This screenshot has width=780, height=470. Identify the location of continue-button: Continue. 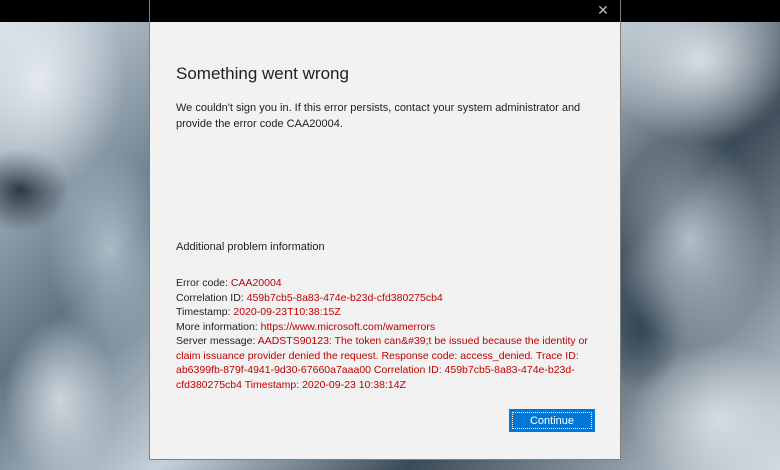
(552, 420).